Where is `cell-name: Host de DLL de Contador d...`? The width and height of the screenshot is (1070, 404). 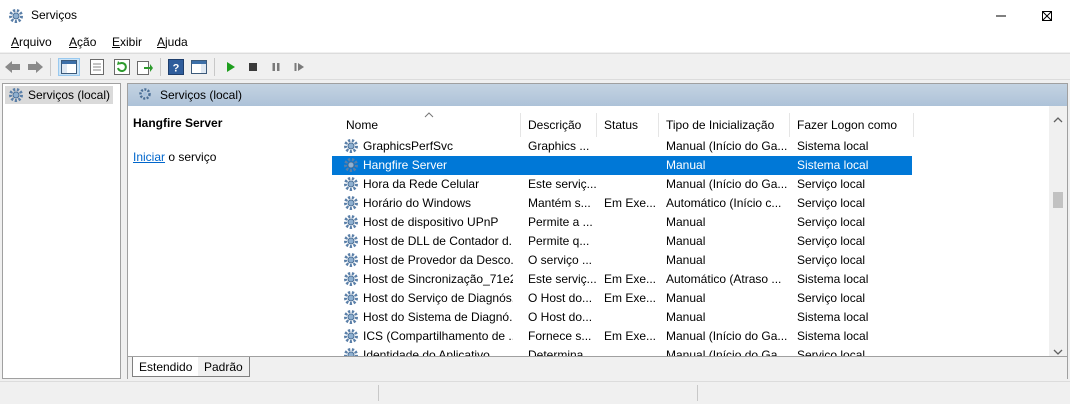 cell-name: Host de DLL de Contador d... is located at coordinates (438, 241).